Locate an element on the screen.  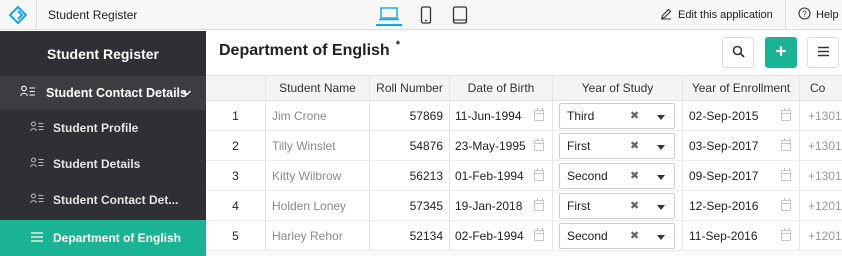
date-of-birth-value: 19-Jan-2018 is located at coordinates (489, 205).